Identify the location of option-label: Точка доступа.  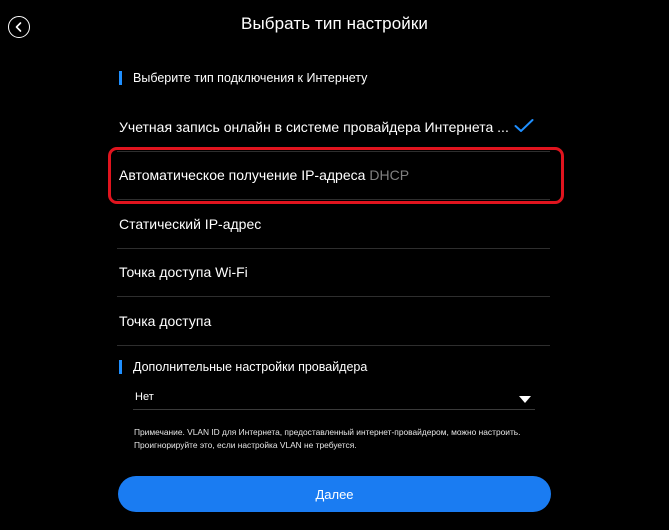
(165, 320).